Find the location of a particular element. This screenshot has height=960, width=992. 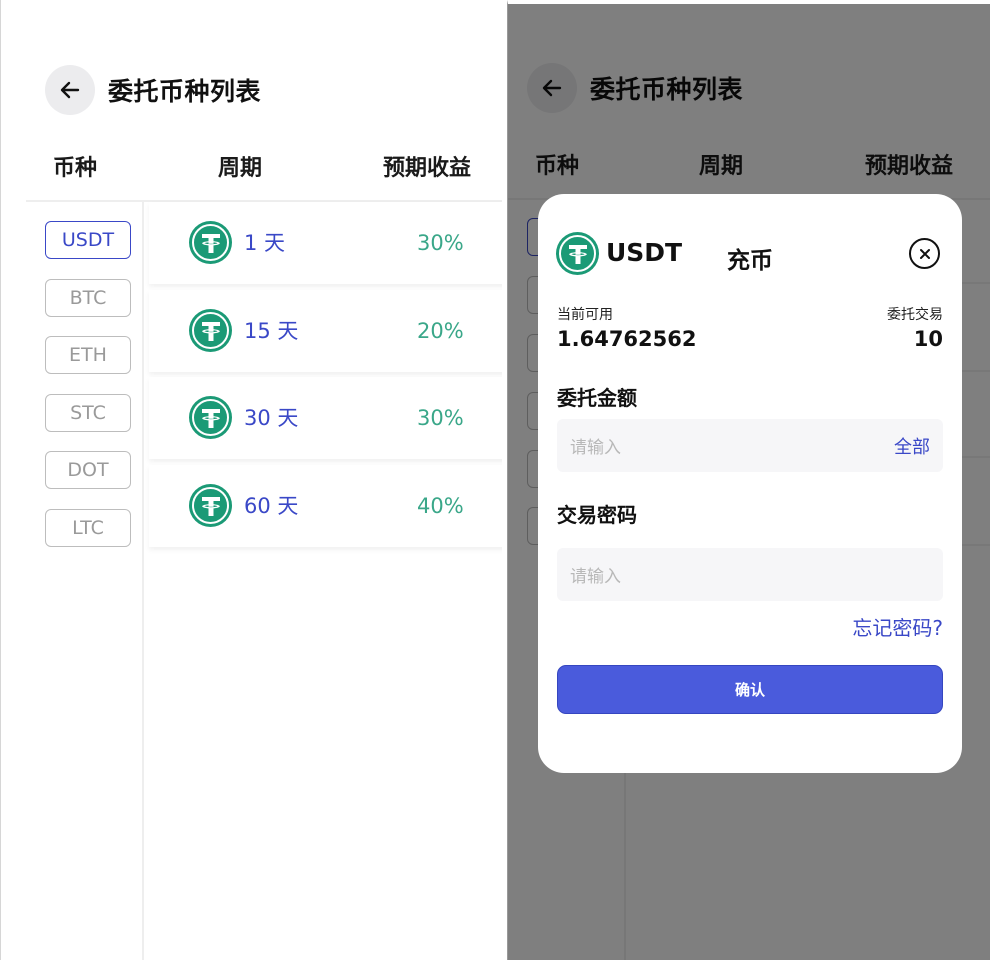

yield-value: 40% is located at coordinates (440, 506).